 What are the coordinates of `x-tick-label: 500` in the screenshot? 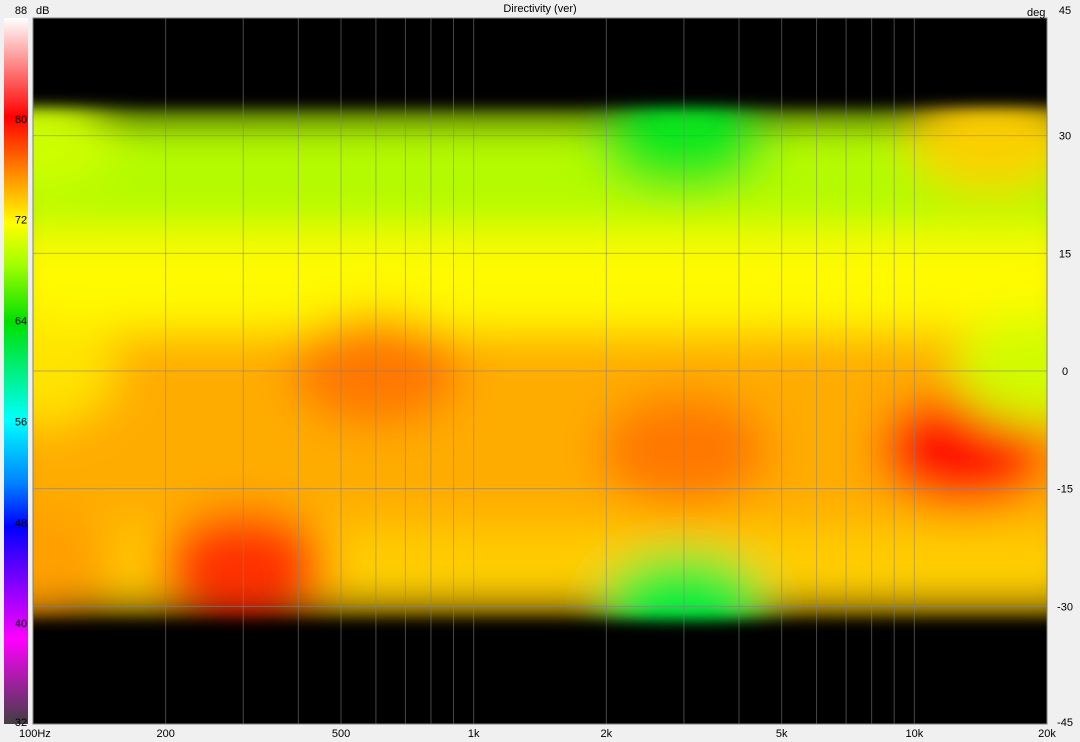 It's located at (341, 734).